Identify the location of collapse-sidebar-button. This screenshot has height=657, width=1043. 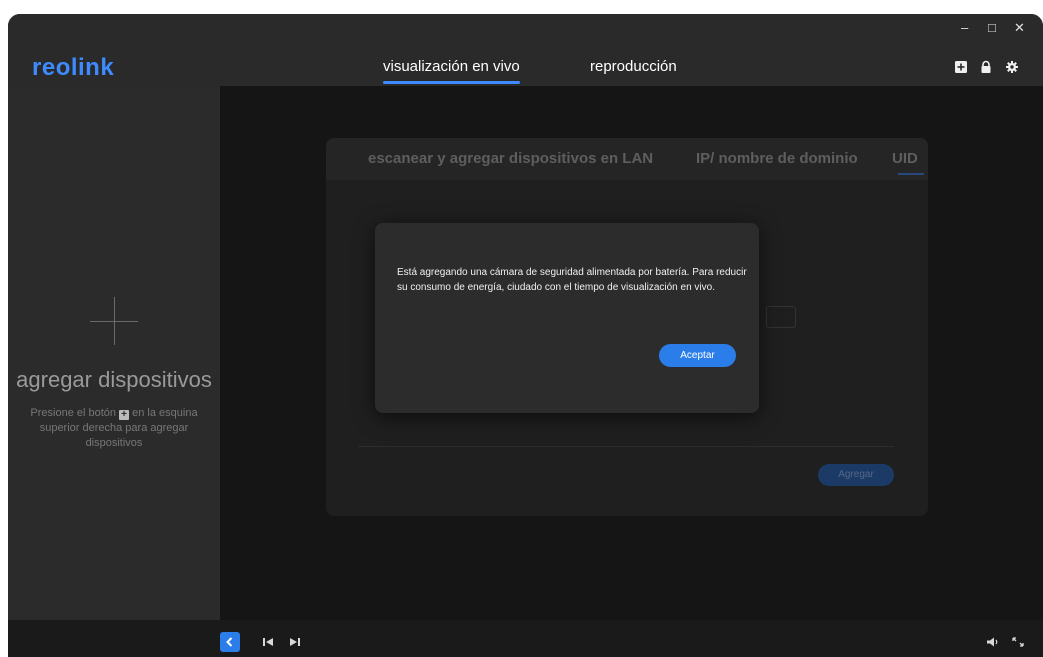
(230, 642).